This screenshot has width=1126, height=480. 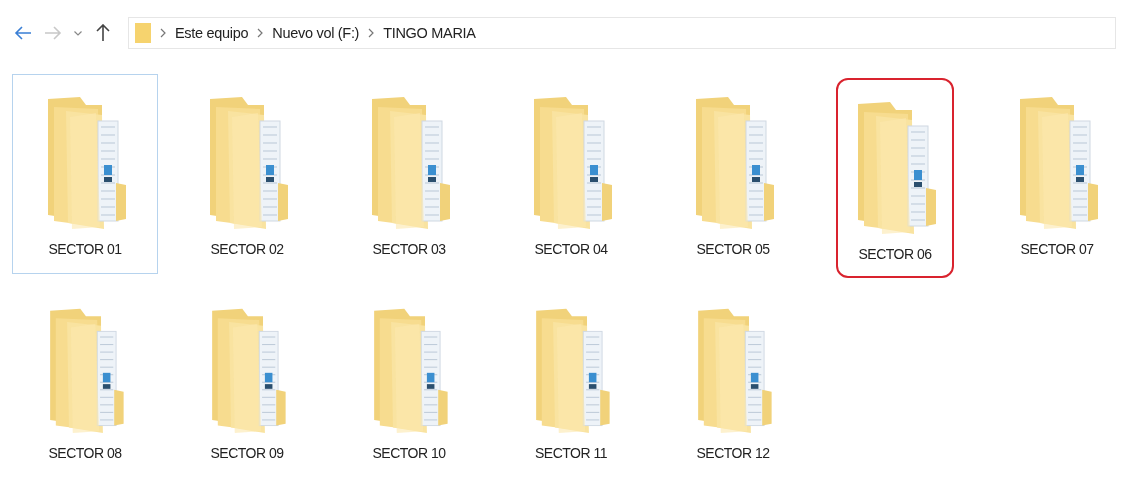 What do you see at coordinates (78, 33) in the screenshot?
I see `chevron-down-icon` at bounding box center [78, 33].